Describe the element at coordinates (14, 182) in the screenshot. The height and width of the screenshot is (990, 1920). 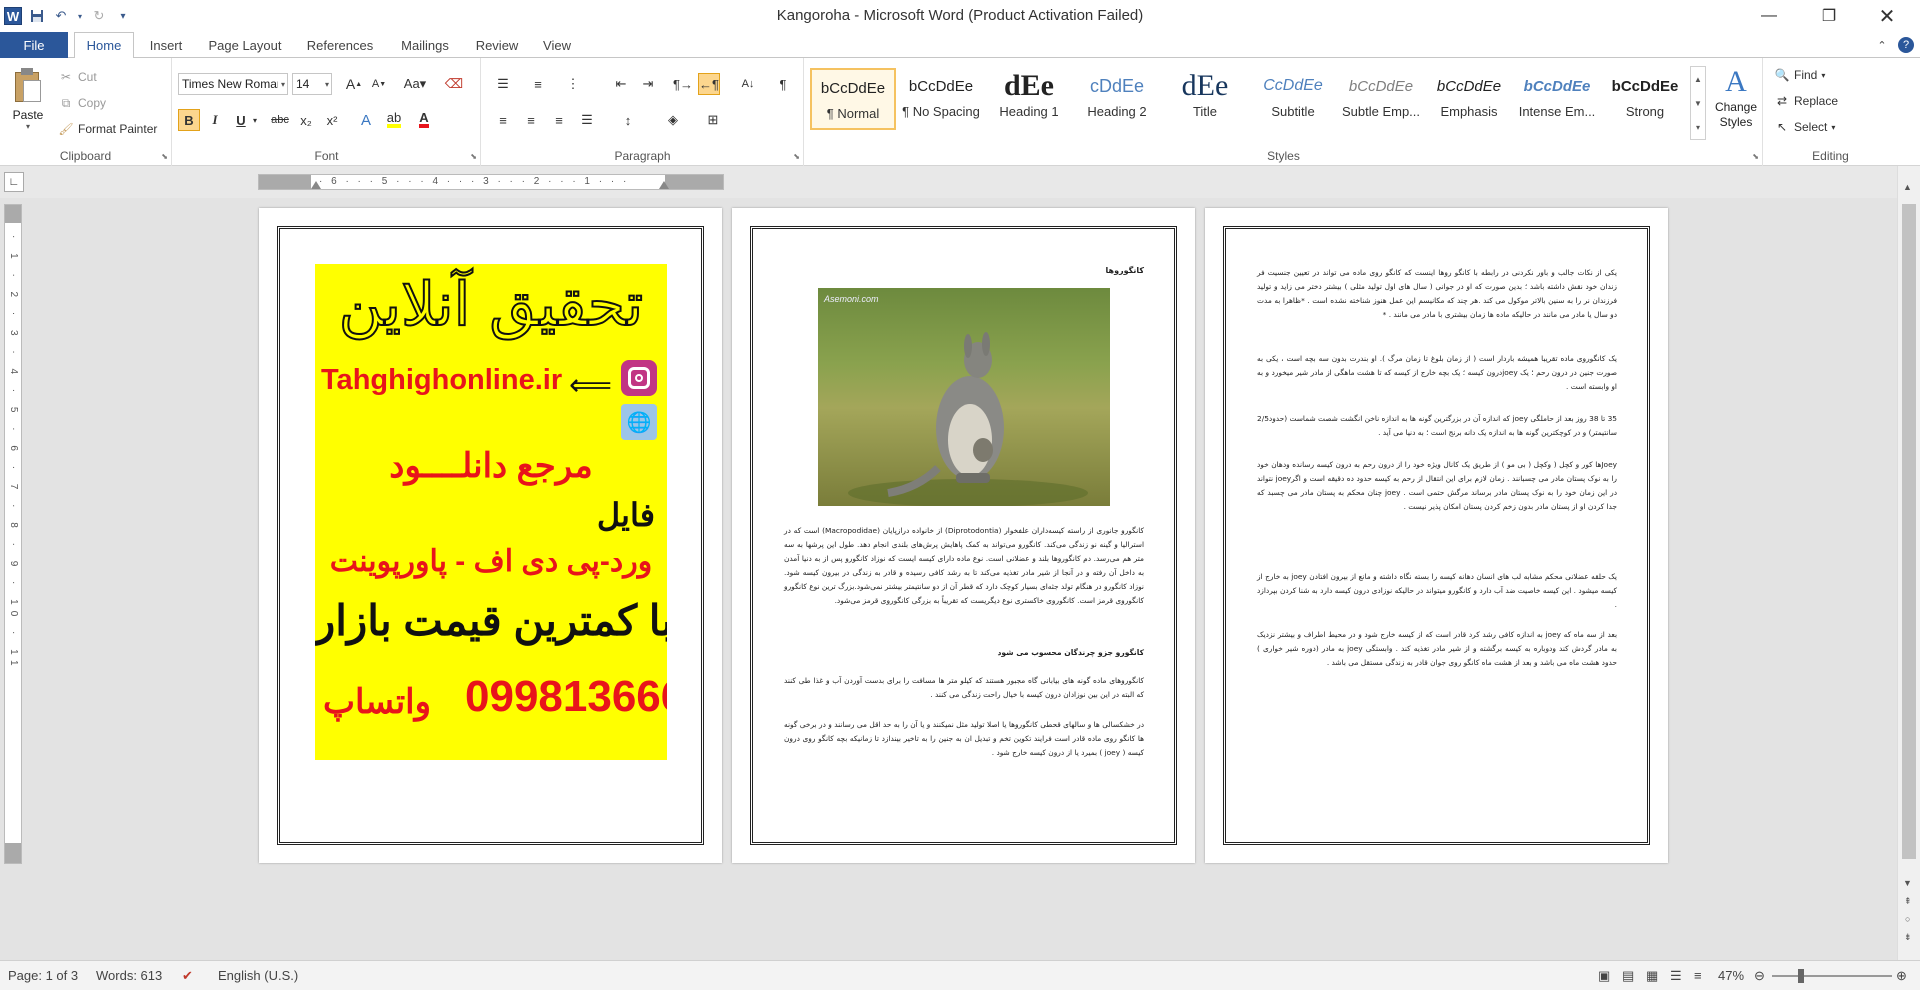
I see `tab-selector-button: ∟` at that location.